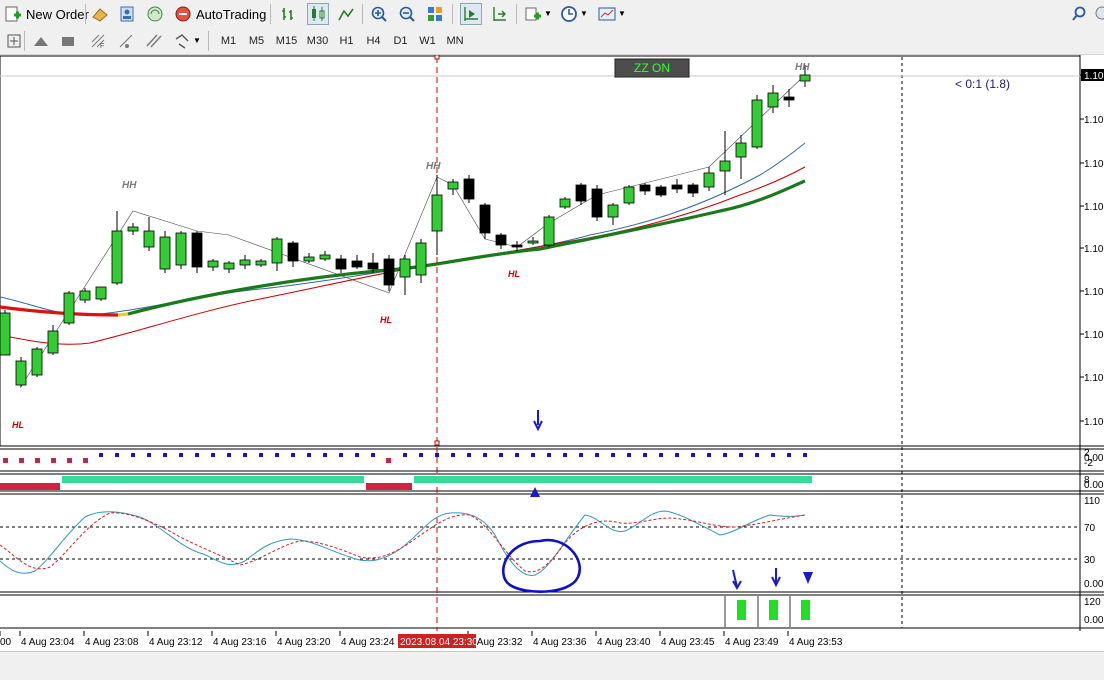  I want to click on templates-icon, so click(607, 14).